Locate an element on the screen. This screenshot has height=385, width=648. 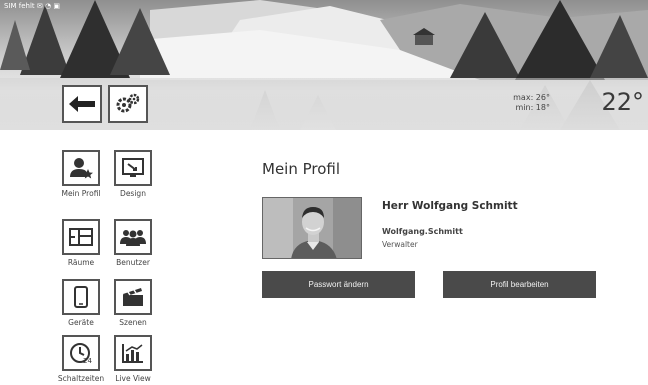
avatar is located at coordinates (312, 228).